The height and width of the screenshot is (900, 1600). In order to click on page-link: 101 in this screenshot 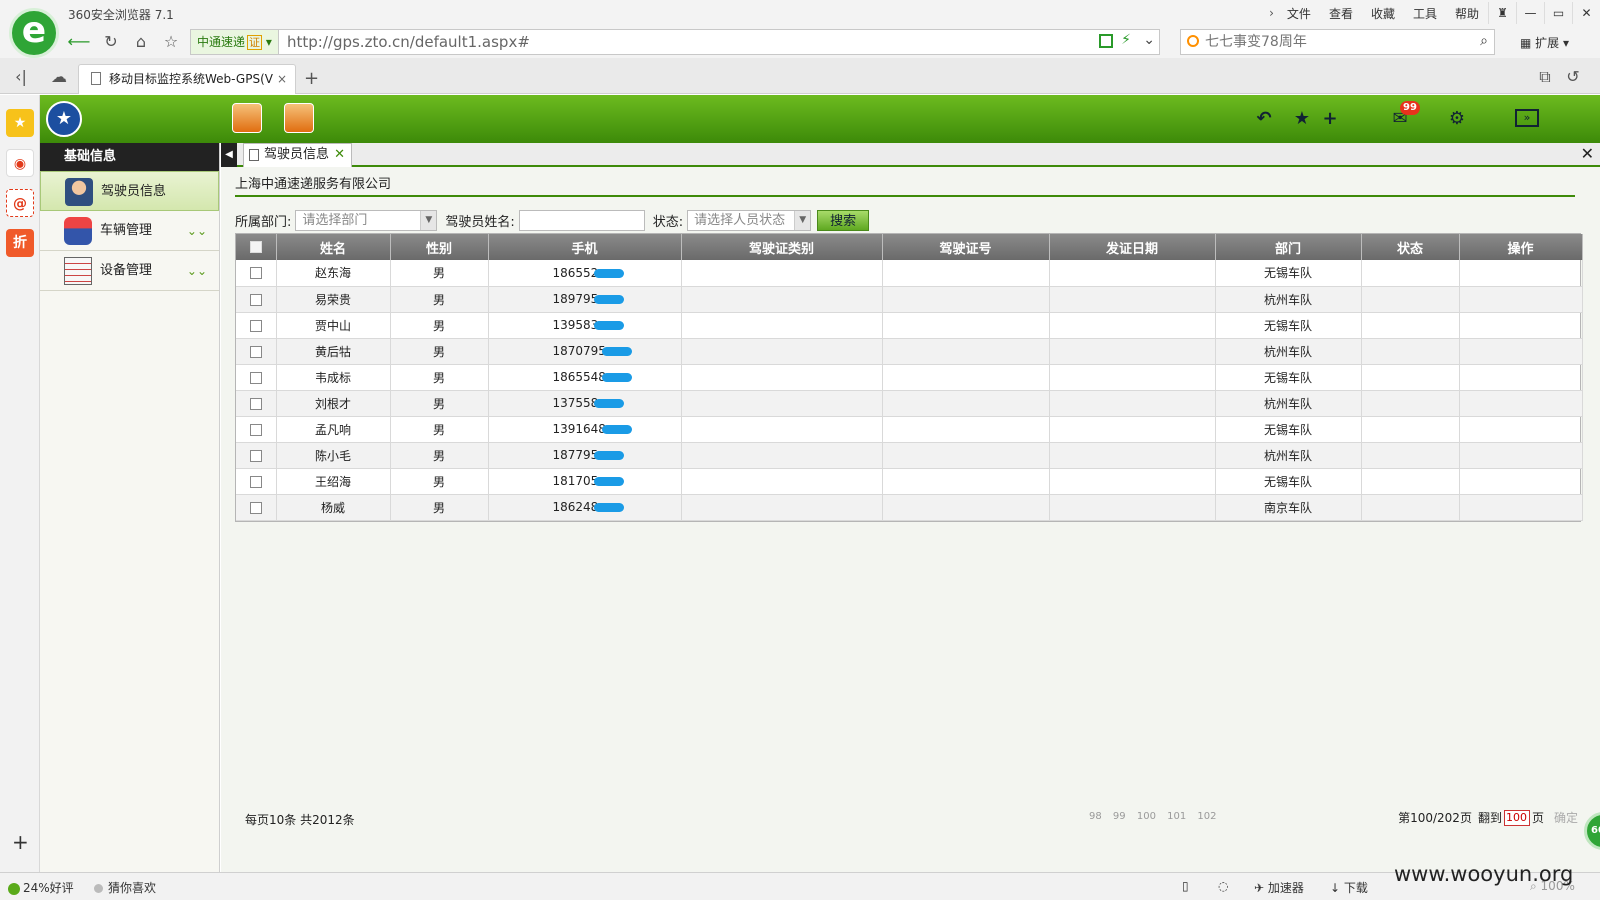, I will do `click(1176, 816)`.